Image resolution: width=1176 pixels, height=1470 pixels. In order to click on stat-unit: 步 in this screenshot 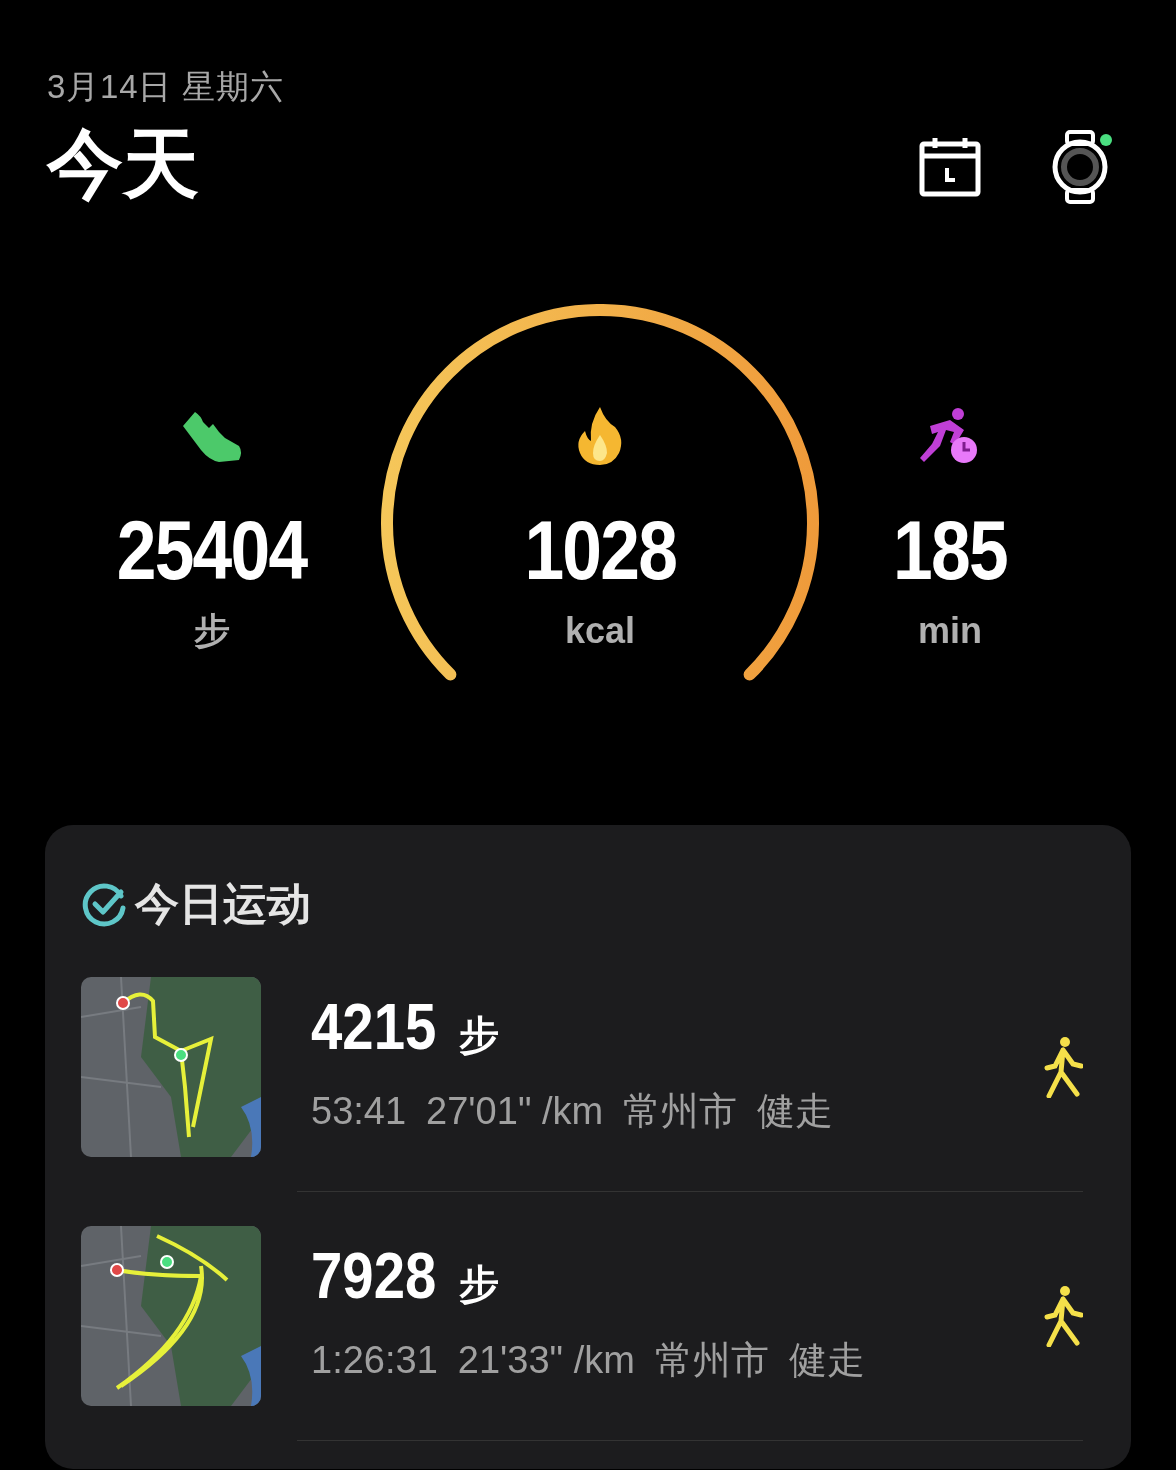, I will do `click(212, 631)`.